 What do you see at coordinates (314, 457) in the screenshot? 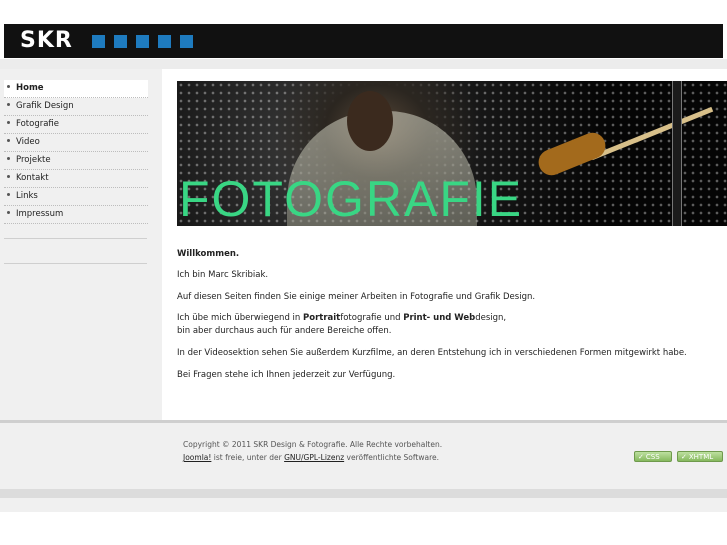
I see `gpl-license-link: GNU/GPL-Lizenz` at bounding box center [314, 457].